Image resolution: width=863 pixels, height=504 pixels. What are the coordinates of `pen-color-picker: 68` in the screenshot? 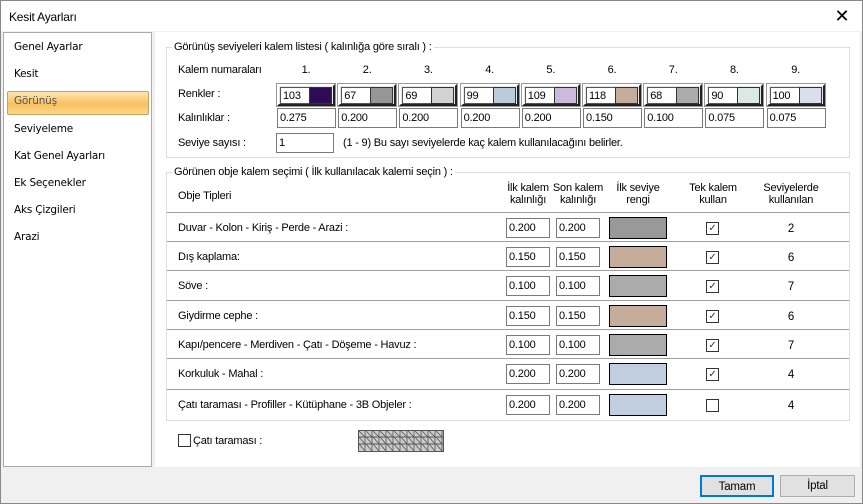 It's located at (673, 95).